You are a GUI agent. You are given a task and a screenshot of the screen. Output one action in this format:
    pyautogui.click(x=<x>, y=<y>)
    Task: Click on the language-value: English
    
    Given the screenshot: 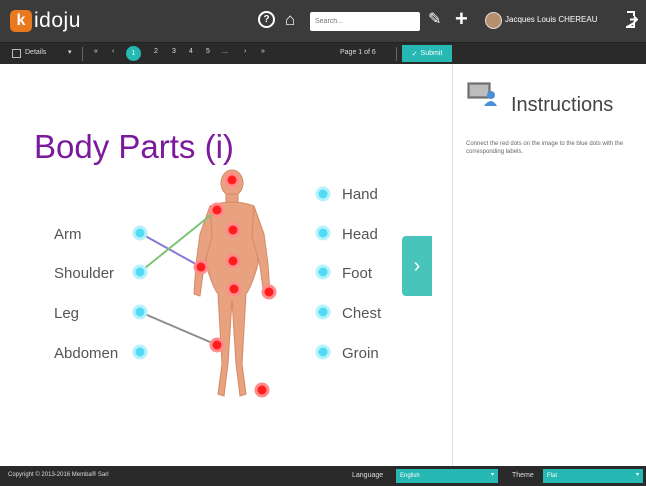 What is the action you would take?
    pyautogui.click(x=410, y=476)
    